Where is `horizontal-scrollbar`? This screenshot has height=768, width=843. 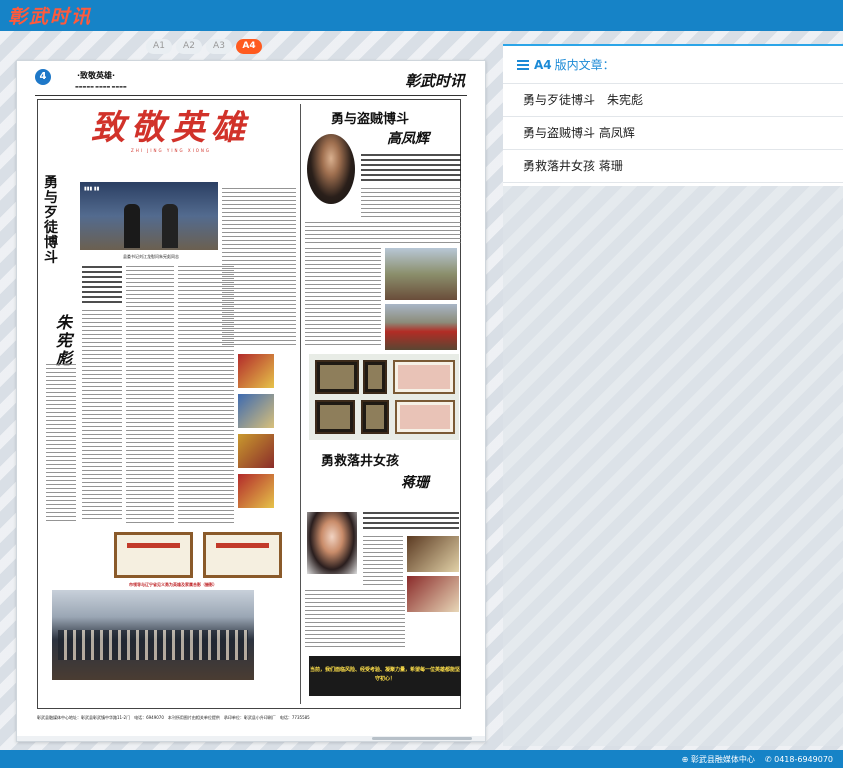 horizontal-scrollbar is located at coordinates (251, 738).